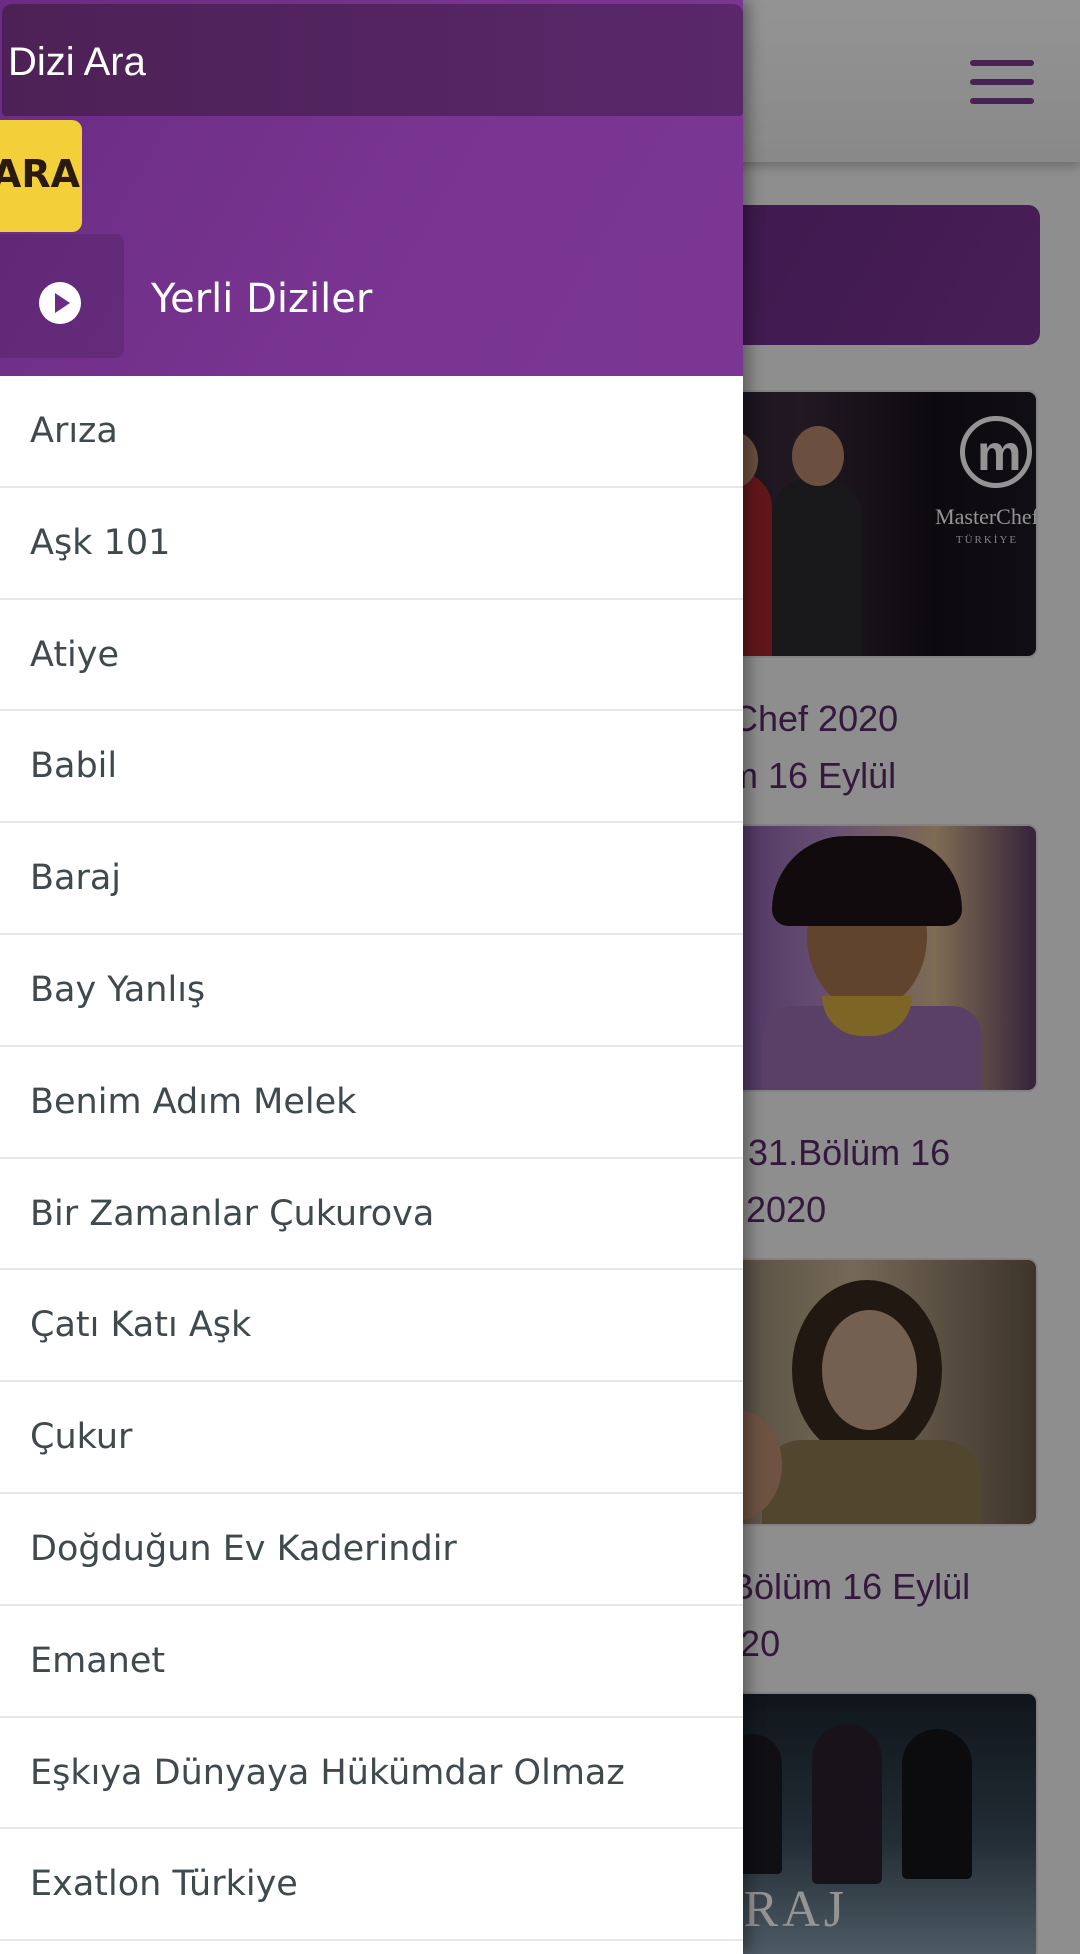  I want to click on menu-item-baraj: Baraj, so click(371, 879).